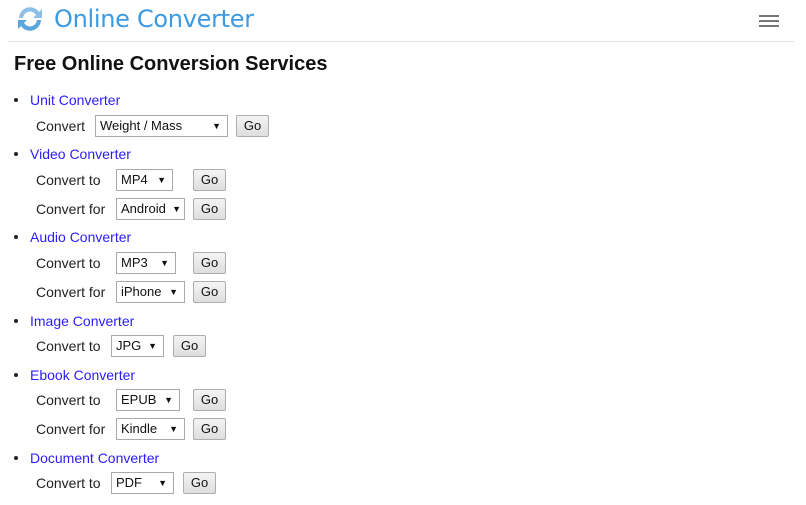 Image resolution: width=806 pixels, height=505 pixels. What do you see at coordinates (769, 22) in the screenshot?
I see `hamburger-icon` at bounding box center [769, 22].